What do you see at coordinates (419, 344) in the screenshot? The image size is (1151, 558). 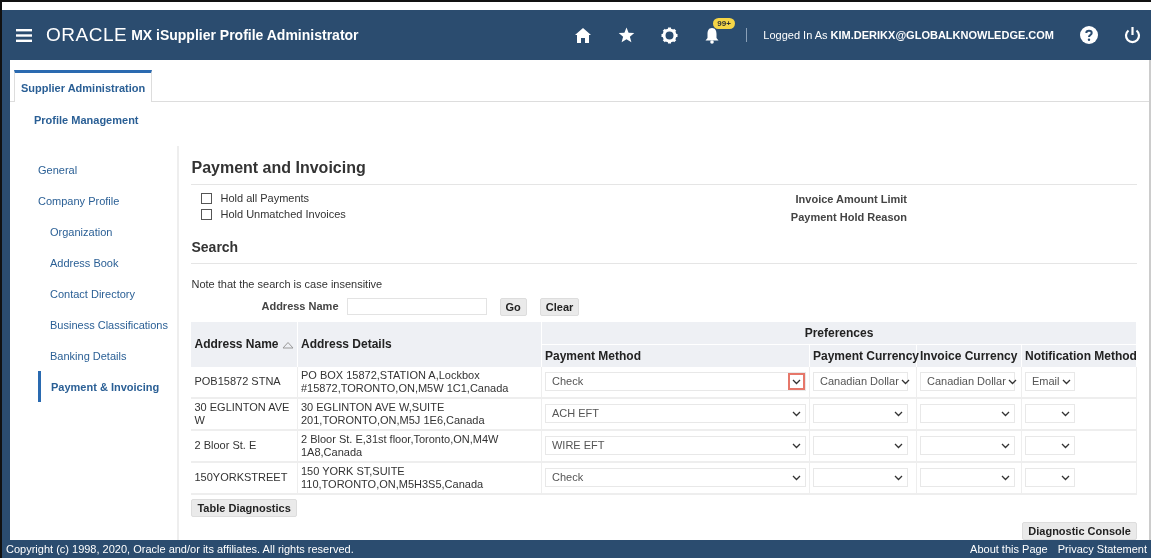 I see `column-header: Address Details` at bounding box center [419, 344].